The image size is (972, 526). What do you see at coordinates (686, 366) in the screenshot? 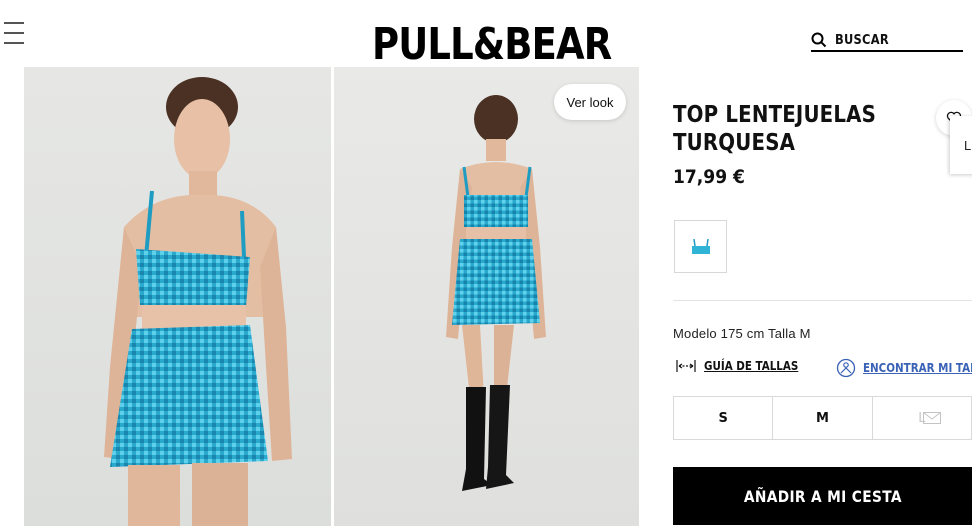
I see `ruler-icon` at bounding box center [686, 366].